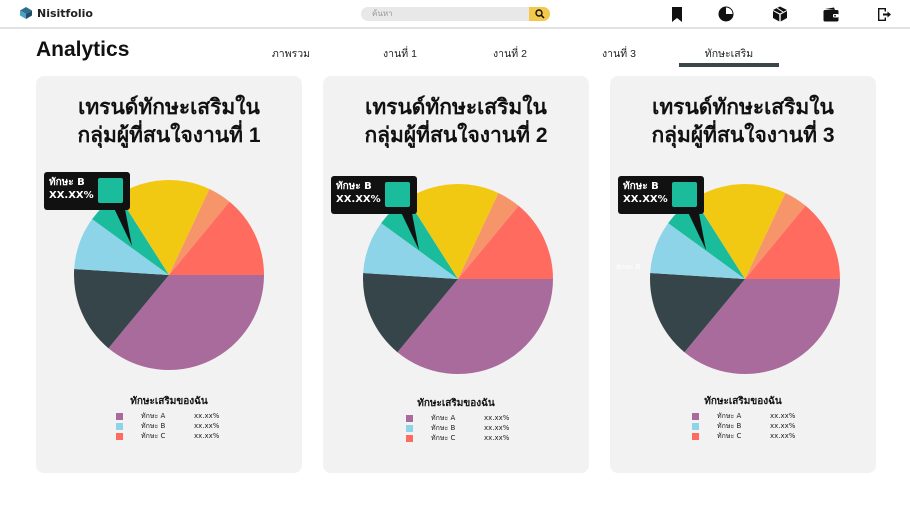 The image size is (910, 512). I want to click on search-icon, so click(539, 14).